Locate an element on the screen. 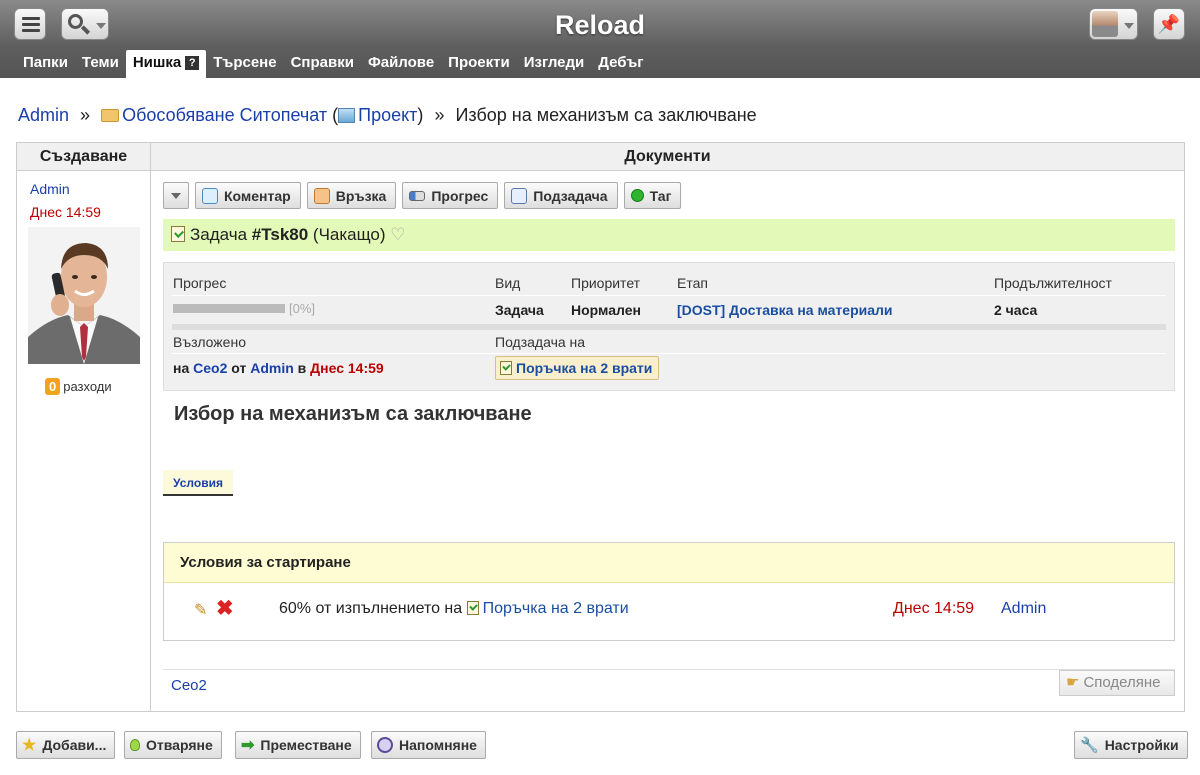 This screenshot has width=1200, height=775. user-menu-button is located at coordinates (1113, 24).